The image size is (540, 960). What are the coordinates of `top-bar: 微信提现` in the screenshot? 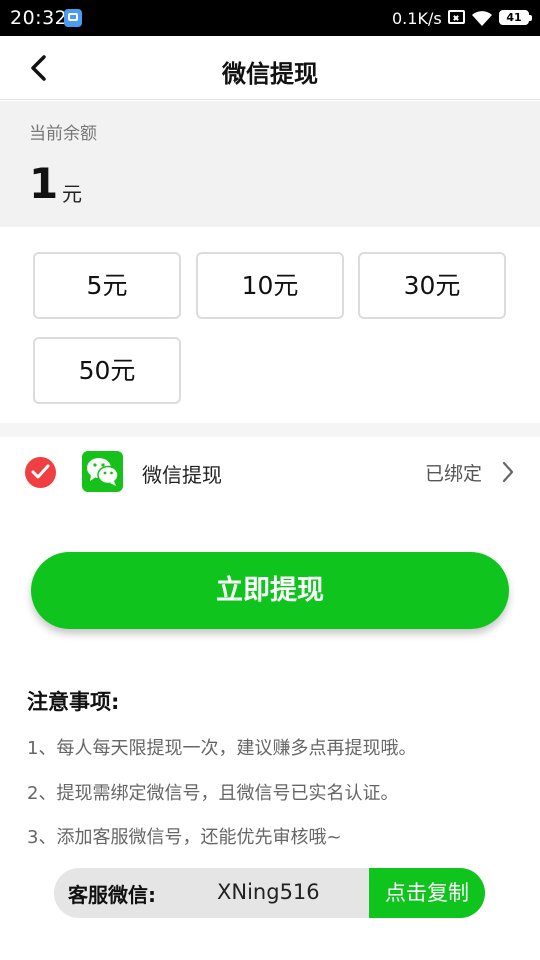 It's located at (270, 68).